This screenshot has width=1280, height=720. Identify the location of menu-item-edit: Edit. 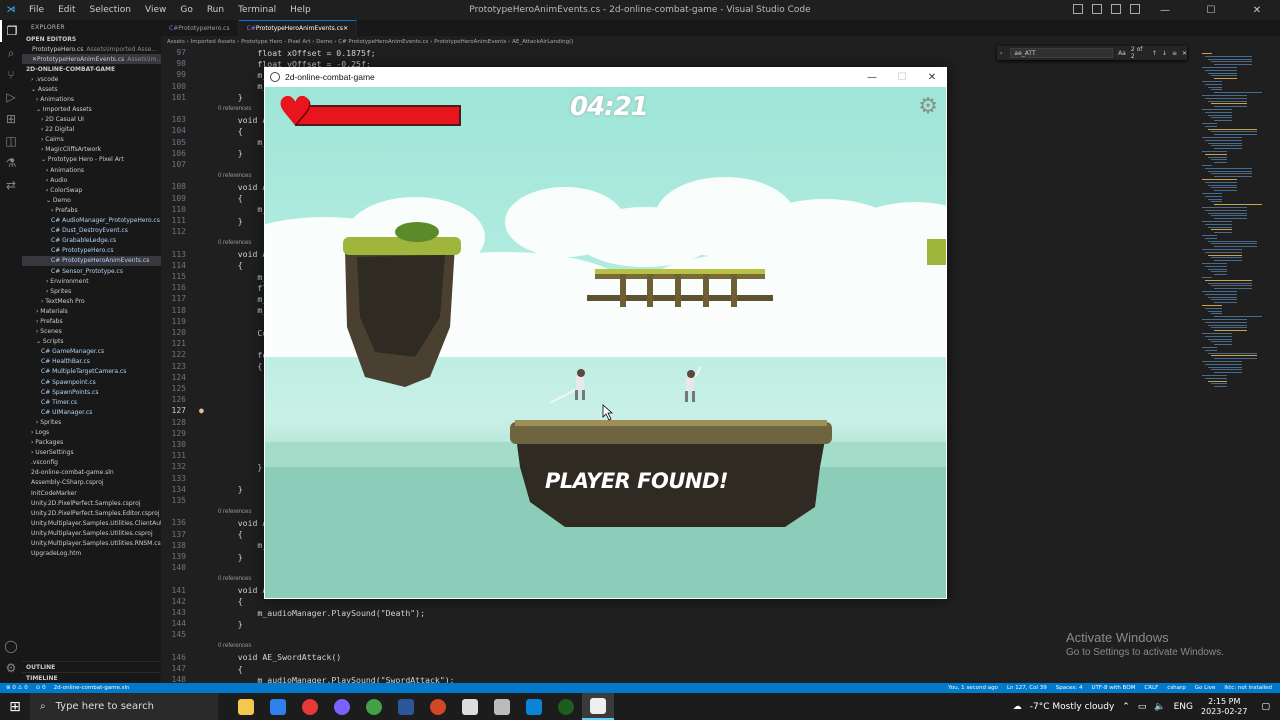
(66, 10).